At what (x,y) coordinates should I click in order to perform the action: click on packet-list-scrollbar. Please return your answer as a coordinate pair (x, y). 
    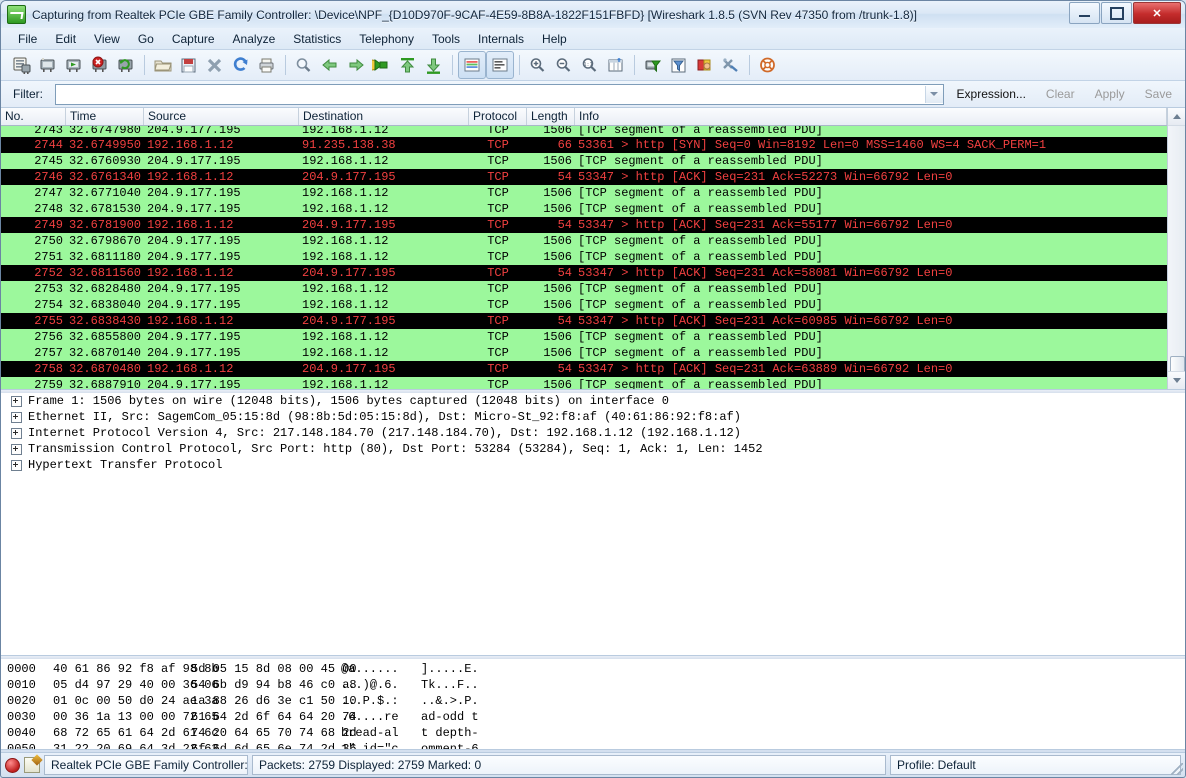
    Looking at the image, I should click on (1176, 248).